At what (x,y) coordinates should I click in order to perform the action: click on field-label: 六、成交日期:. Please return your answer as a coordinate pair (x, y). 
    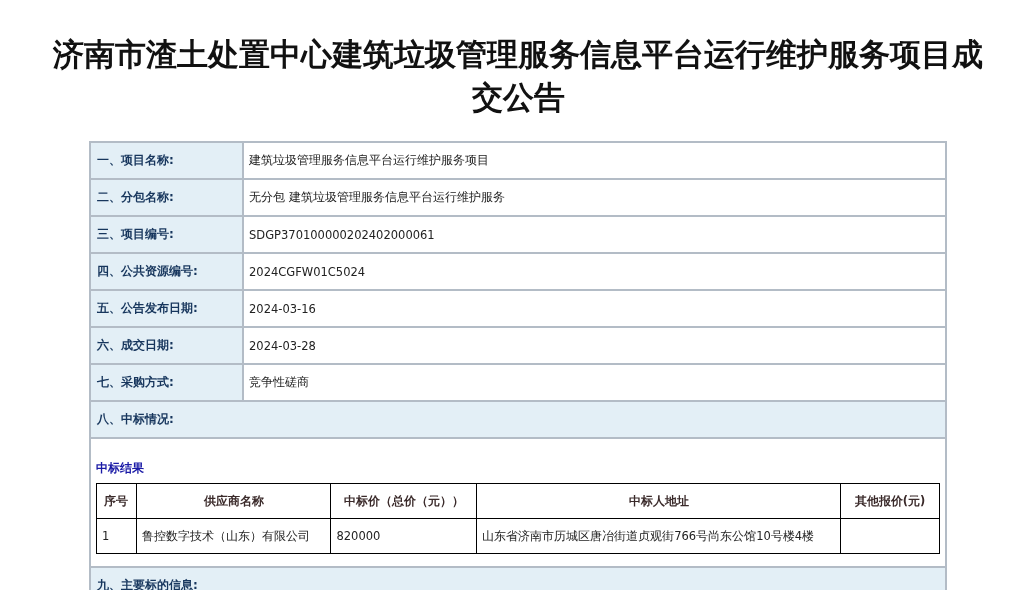
    Looking at the image, I should click on (167, 345).